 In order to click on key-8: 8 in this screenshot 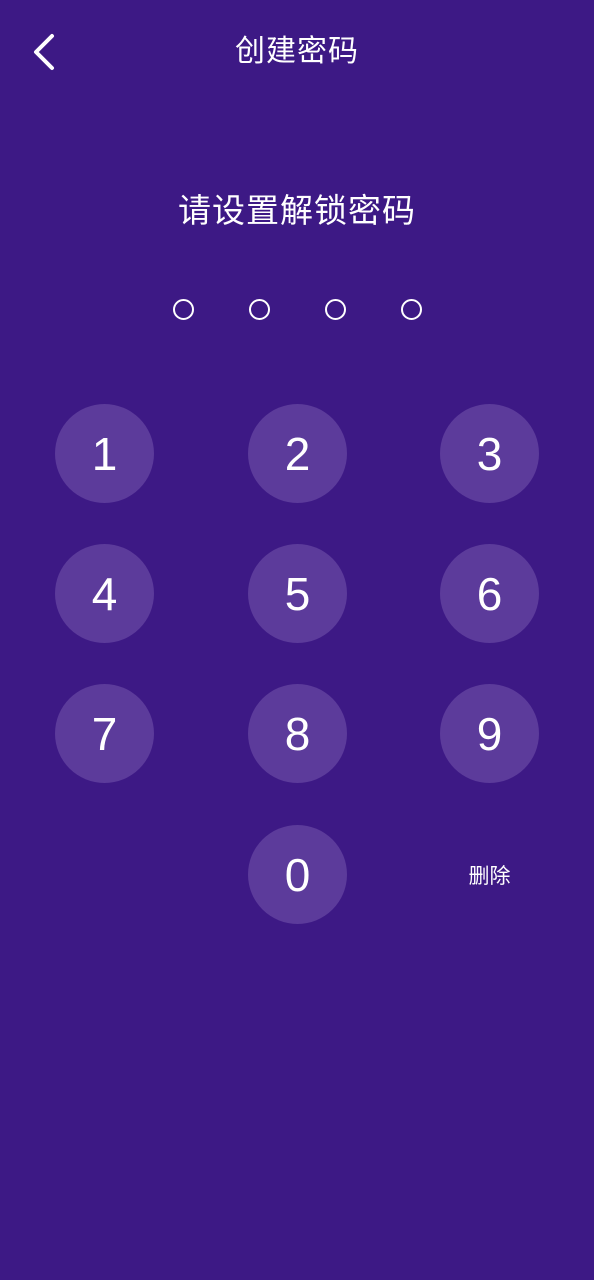, I will do `click(297, 733)`.